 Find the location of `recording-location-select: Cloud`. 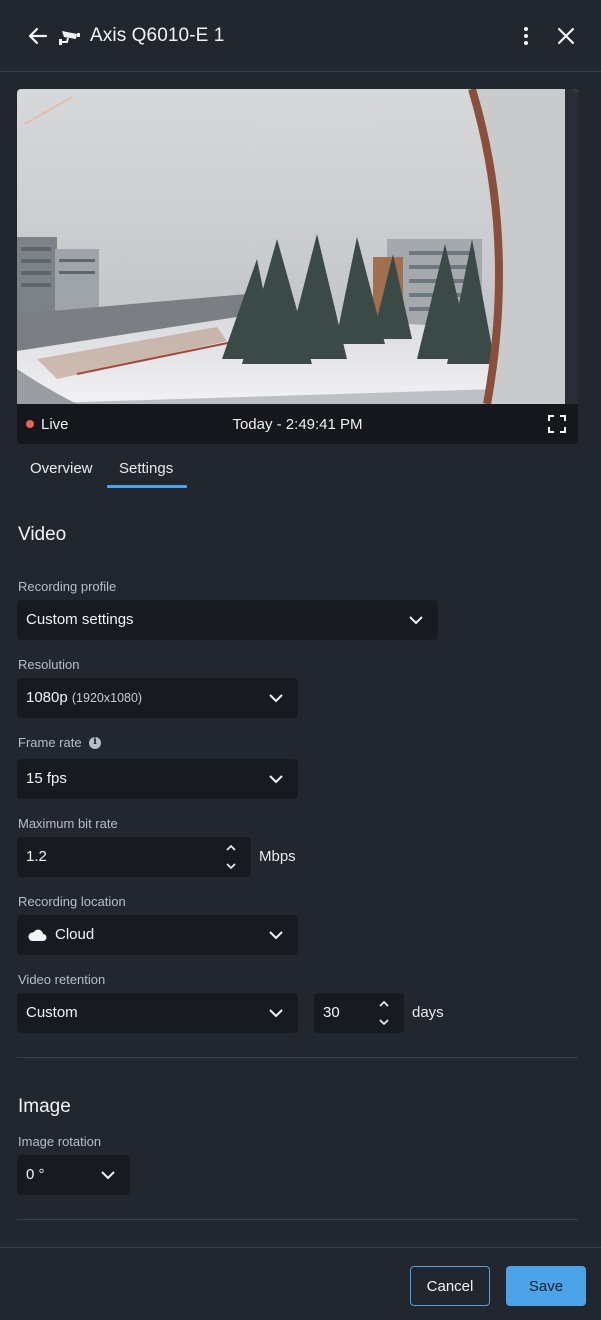

recording-location-select: Cloud is located at coordinates (157, 935).